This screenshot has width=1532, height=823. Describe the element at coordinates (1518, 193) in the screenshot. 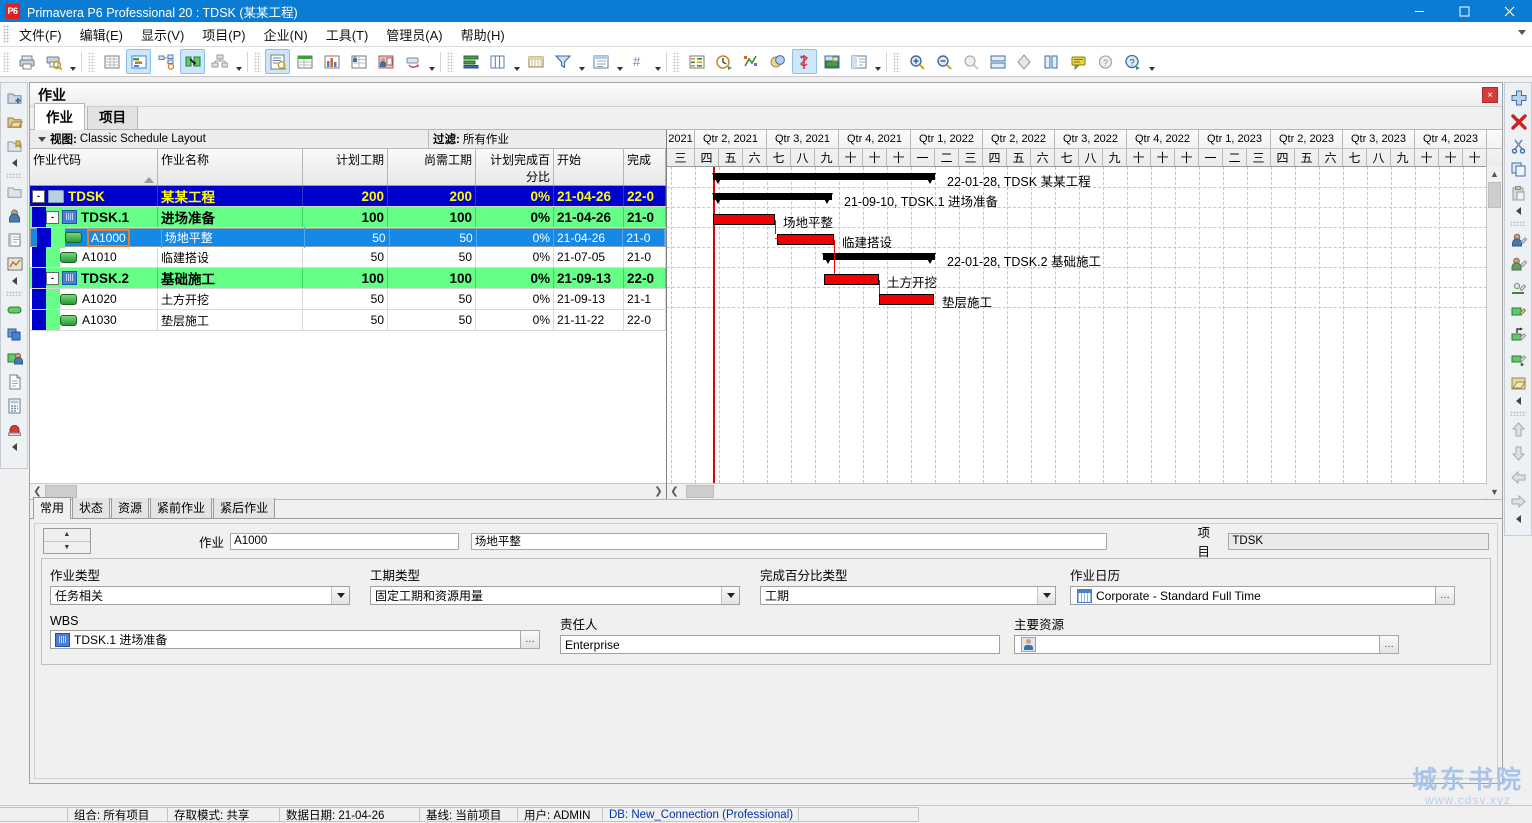

I see `paste-icon` at that location.